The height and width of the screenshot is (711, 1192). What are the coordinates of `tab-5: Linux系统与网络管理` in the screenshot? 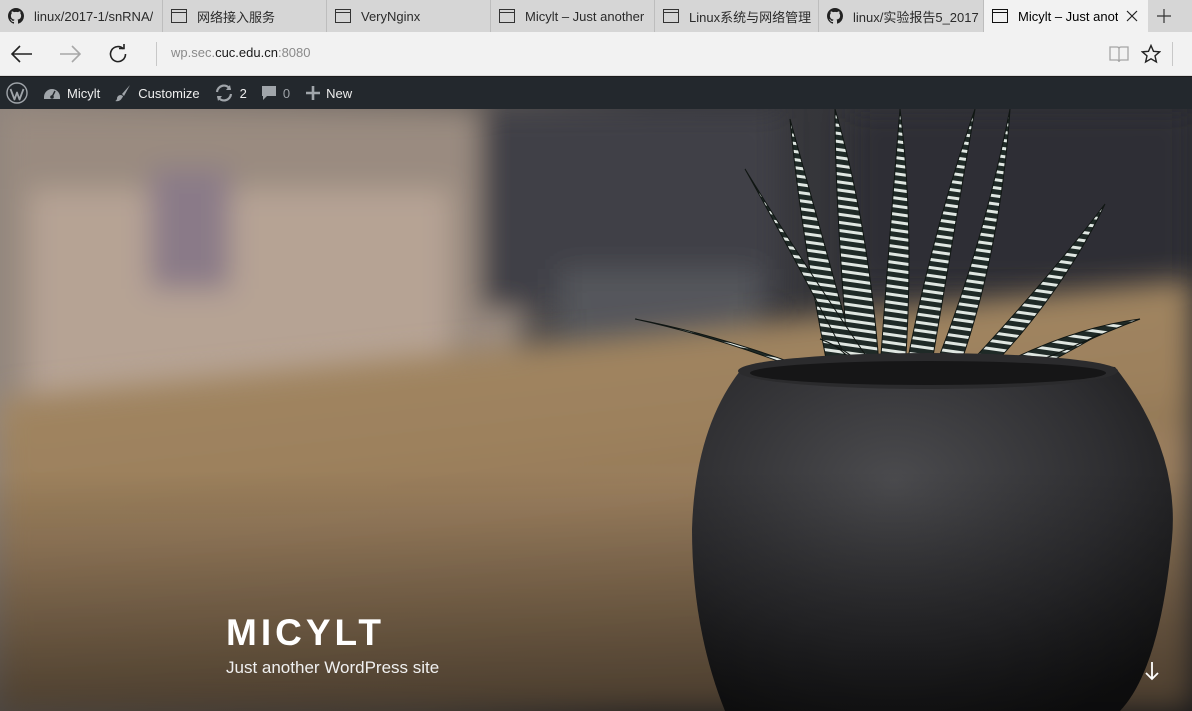 It's located at (737, 16).